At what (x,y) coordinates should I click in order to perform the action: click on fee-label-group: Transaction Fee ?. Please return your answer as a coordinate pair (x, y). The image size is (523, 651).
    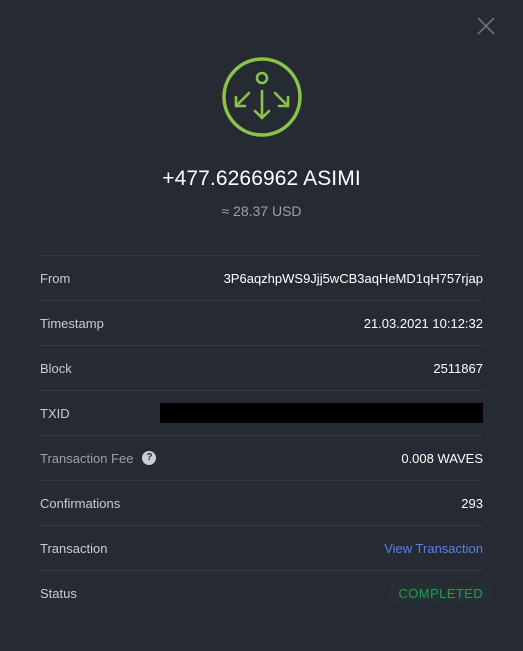
    Looking at the image, I should click on (98, 458).